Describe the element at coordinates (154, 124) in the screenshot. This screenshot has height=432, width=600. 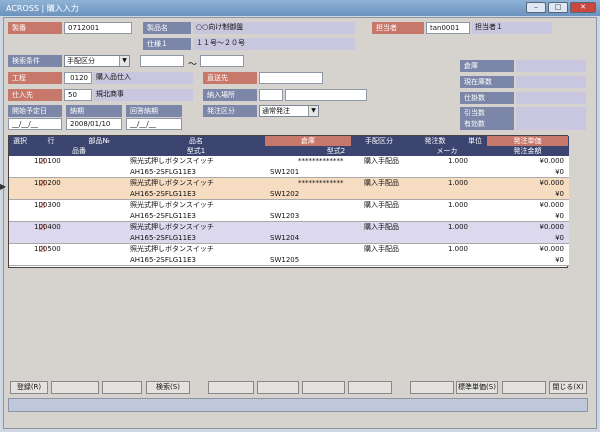
I see `kaitou-date-input: __/__/__` at that location.